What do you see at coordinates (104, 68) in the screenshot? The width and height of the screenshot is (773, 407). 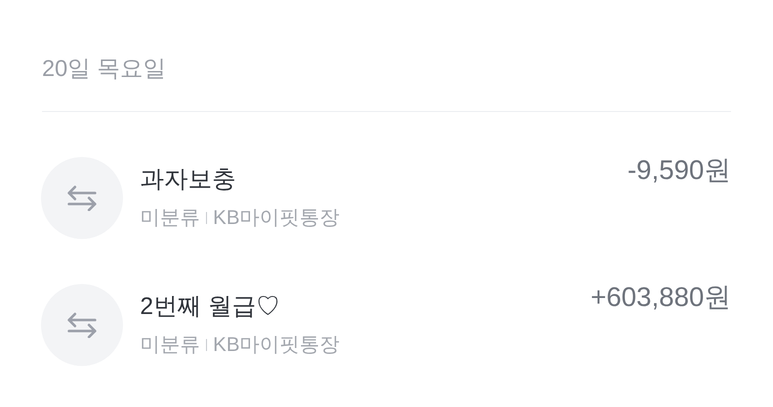 I see `date-header: 20일 목요일` at bounding box center [104, 68].